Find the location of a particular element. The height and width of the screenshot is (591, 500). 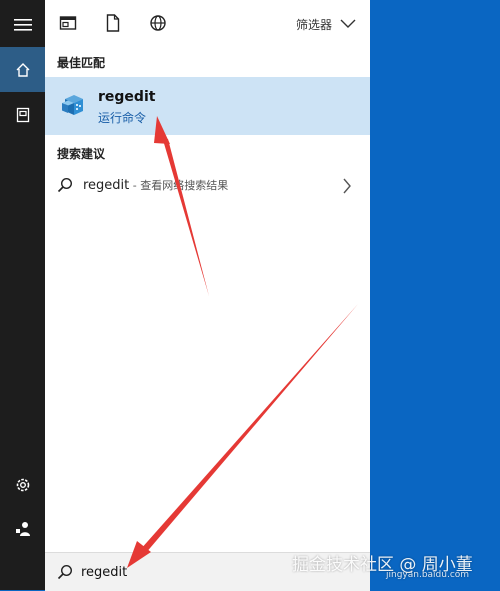

web-filter-button is located at coordinates (158, 23).